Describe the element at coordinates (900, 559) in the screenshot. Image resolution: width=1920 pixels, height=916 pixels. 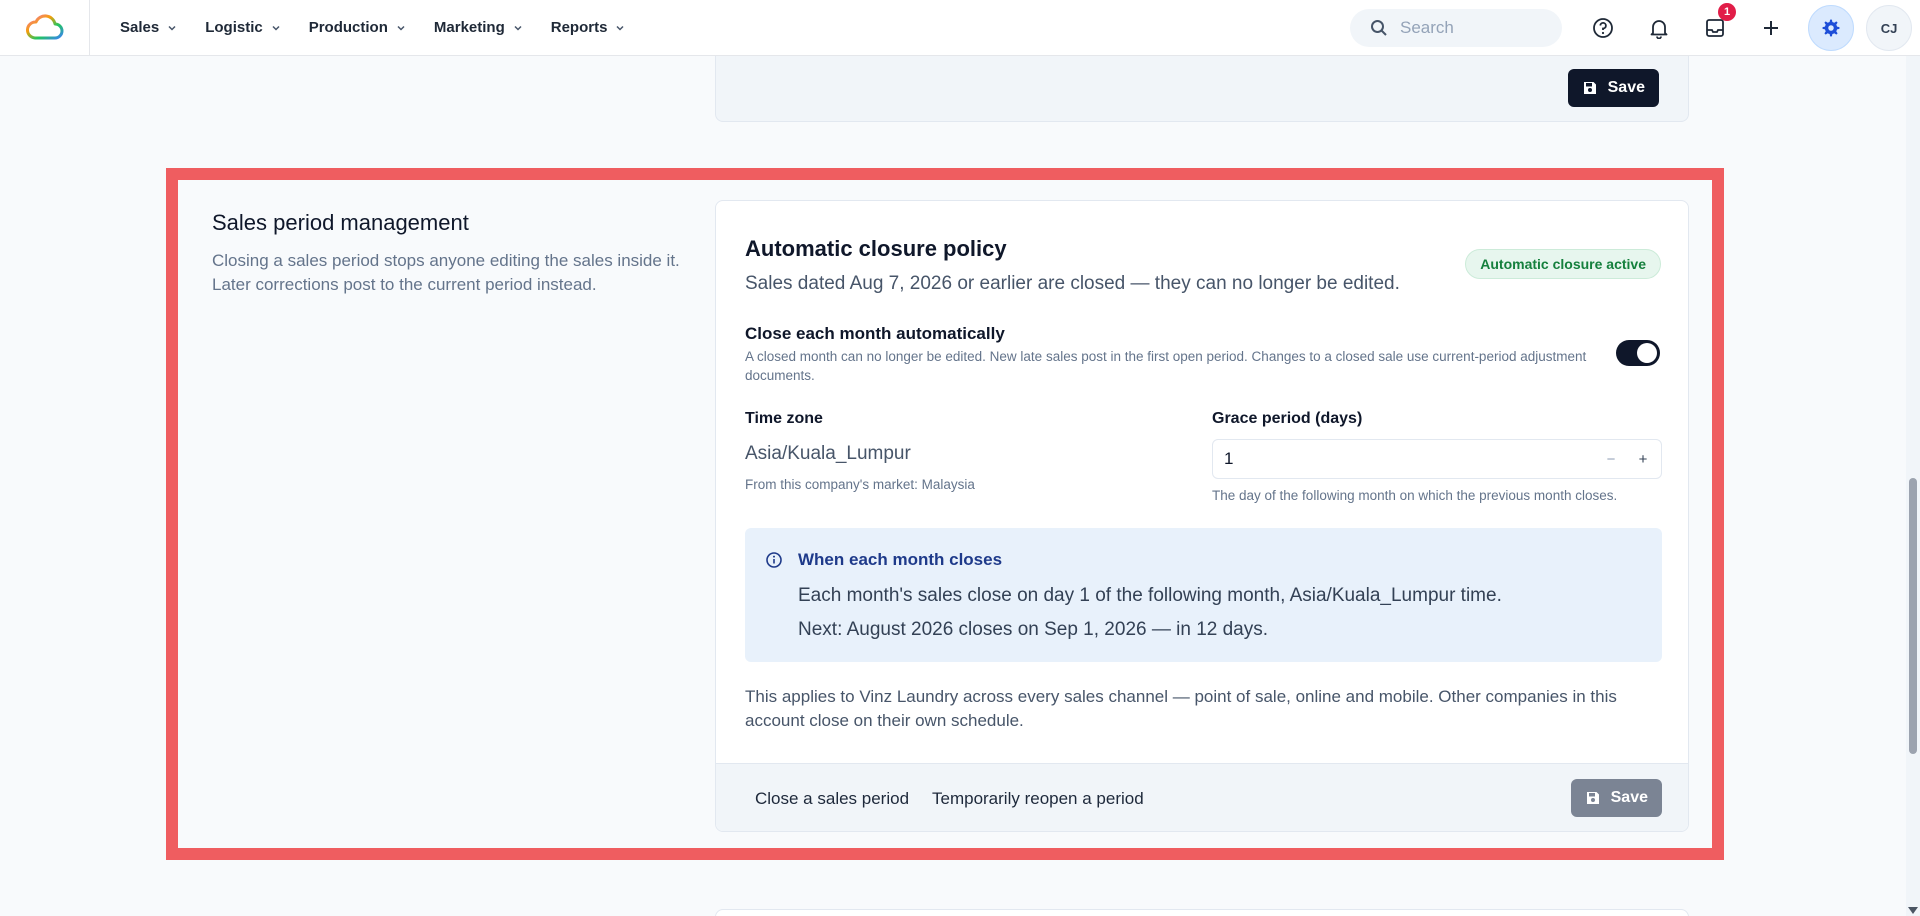
I see `info-title: When each month closes` at that location.